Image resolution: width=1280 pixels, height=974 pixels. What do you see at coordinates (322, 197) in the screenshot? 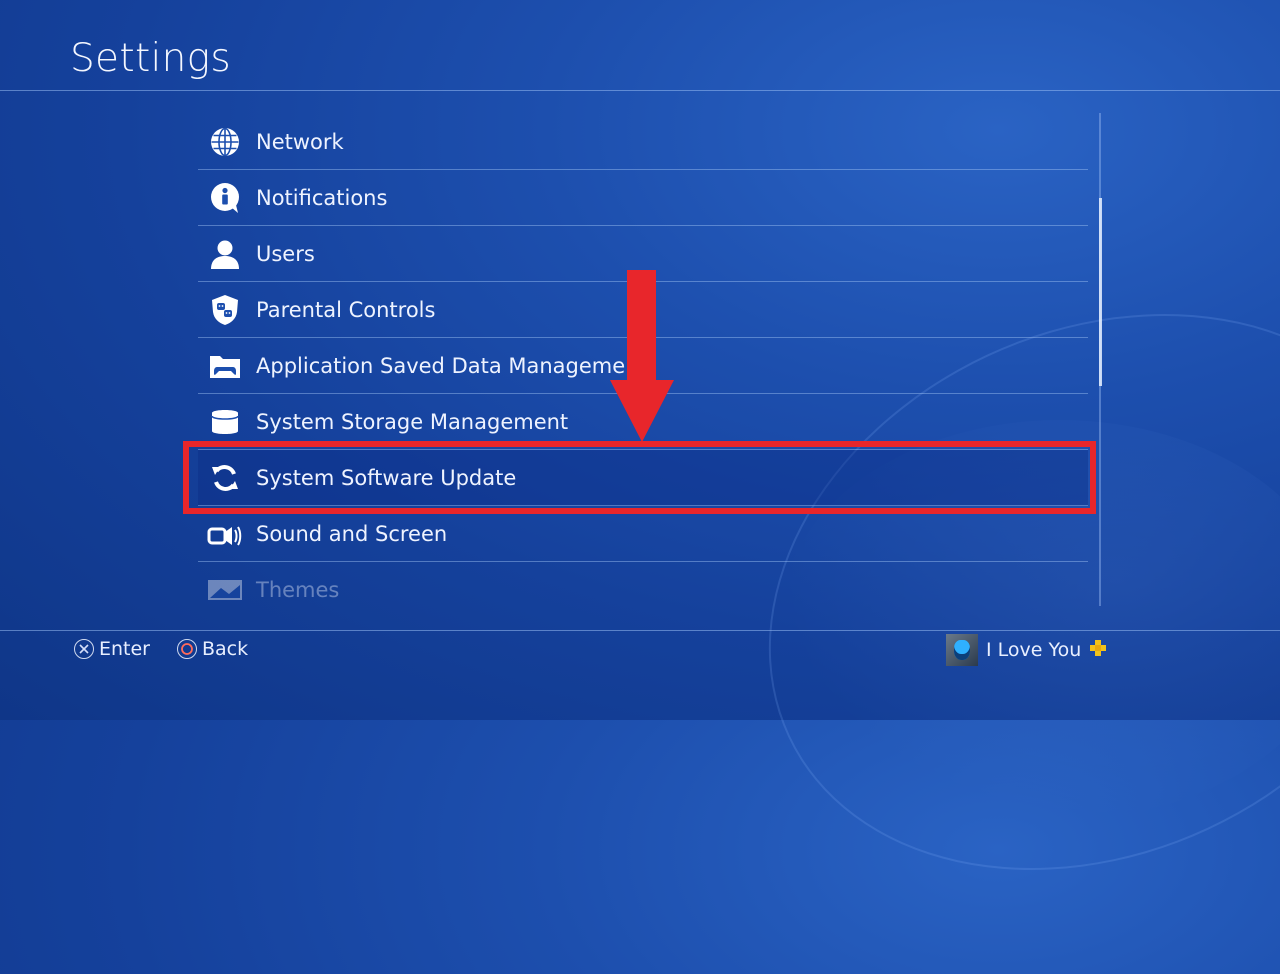
I see `menu-item-label: Notifications` at bounding box center [322, 197].